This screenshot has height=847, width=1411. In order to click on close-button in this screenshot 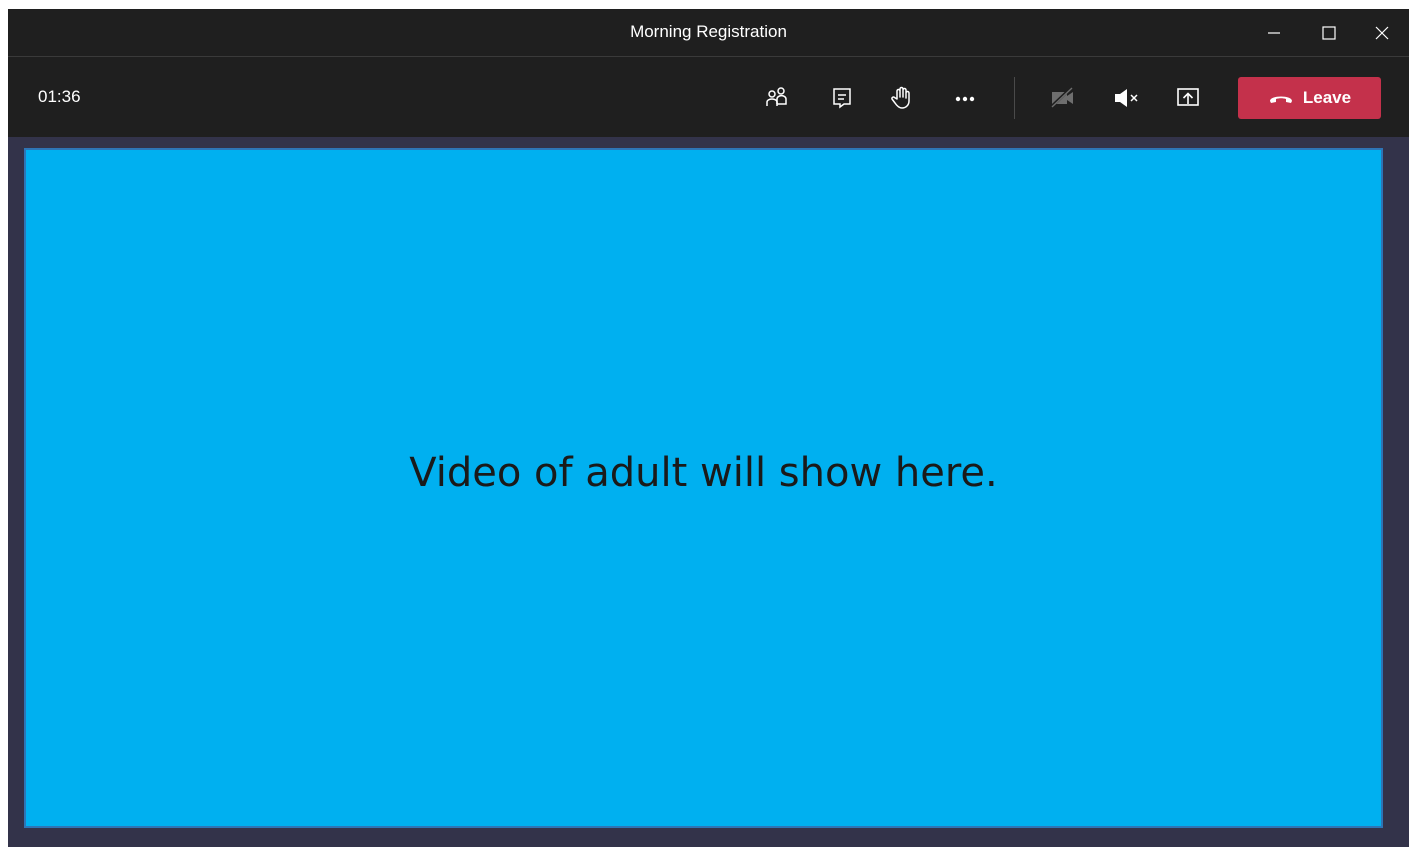, I will do `click(1382, 32)`.